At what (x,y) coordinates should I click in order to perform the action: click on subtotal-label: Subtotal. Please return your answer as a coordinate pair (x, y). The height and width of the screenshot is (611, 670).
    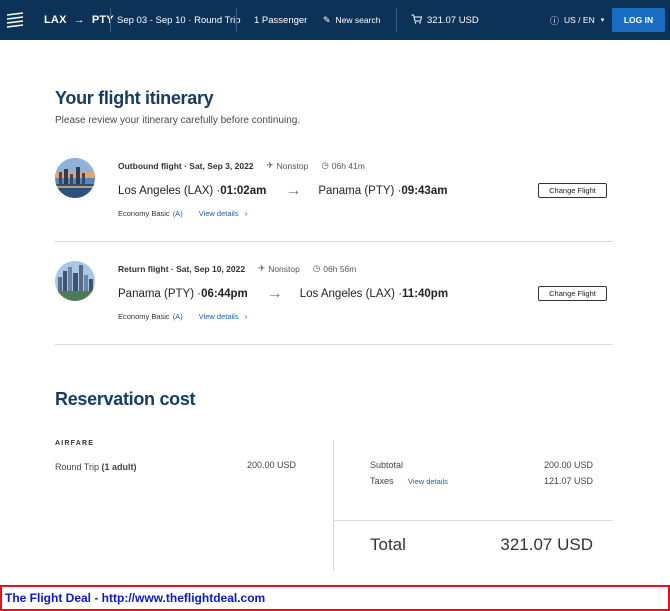
    Looking at the image, I should click on (387, 465).